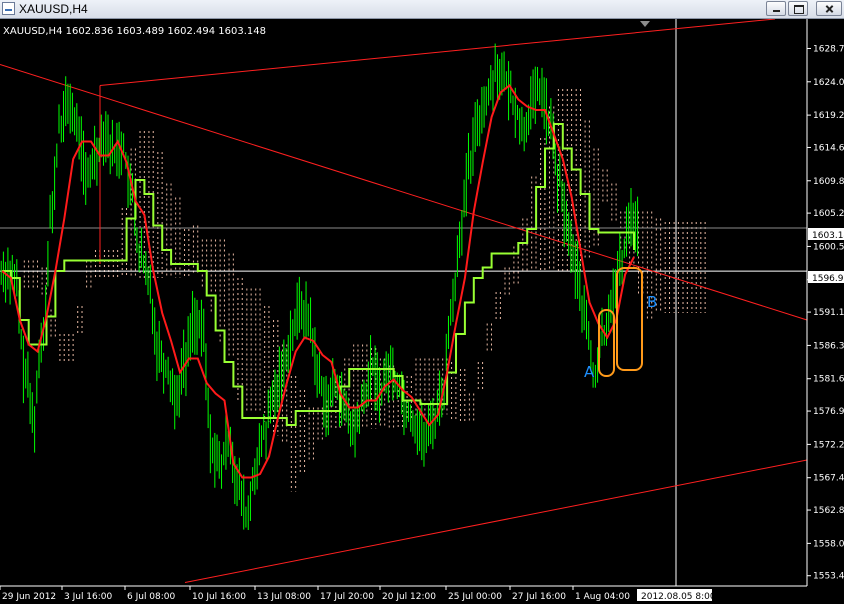 The height and width of the screenshot is (604, 844). I want to click on crosshair-price-tag: 1596.99, so click(826, 277).